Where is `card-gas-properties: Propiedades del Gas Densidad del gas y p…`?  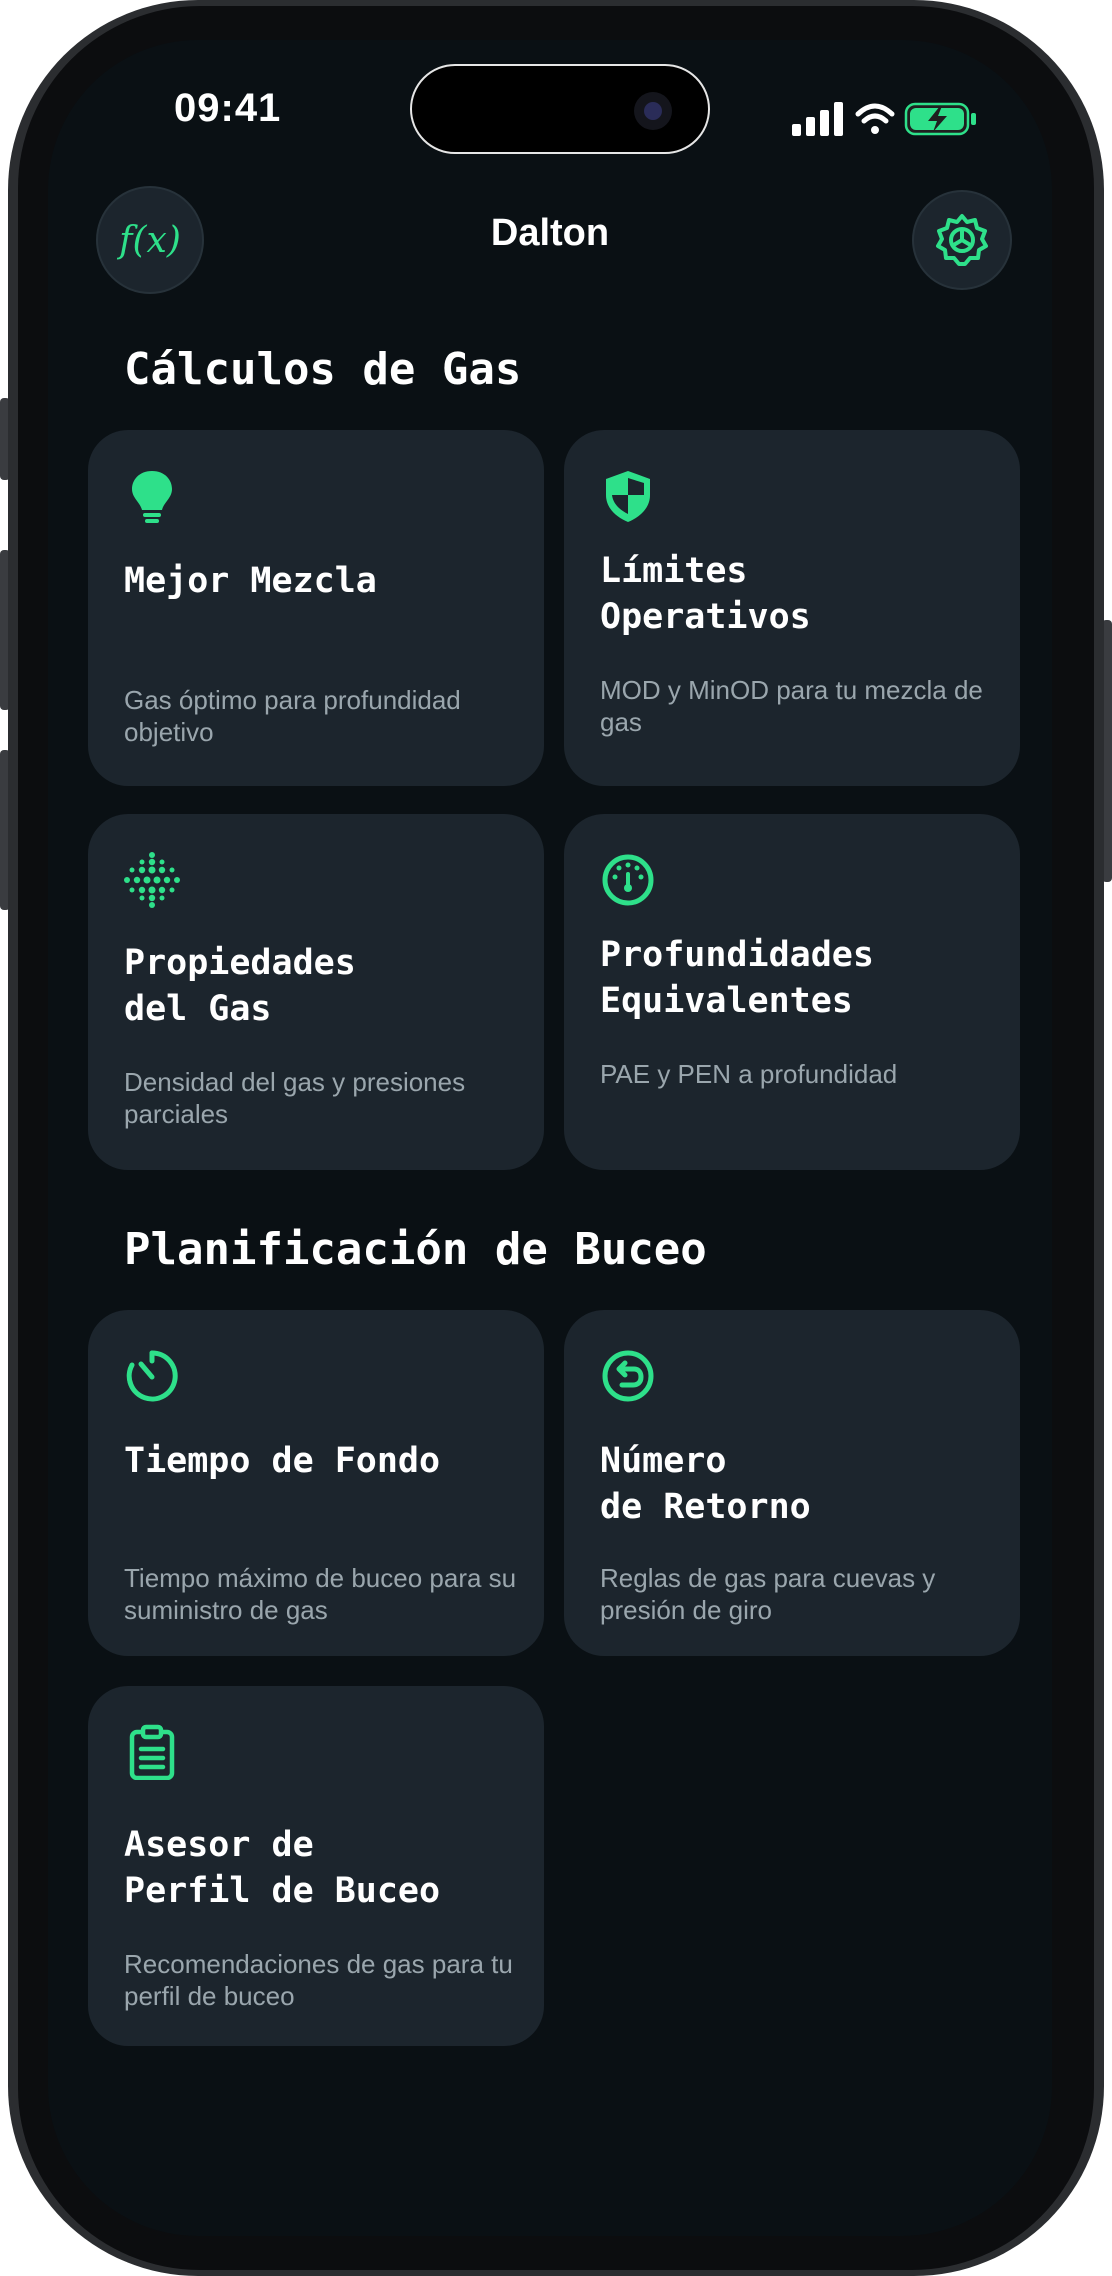 card-gas-properties: Propiedades del Gas Densidad del gas y p… is located at coordinates (316, 992).